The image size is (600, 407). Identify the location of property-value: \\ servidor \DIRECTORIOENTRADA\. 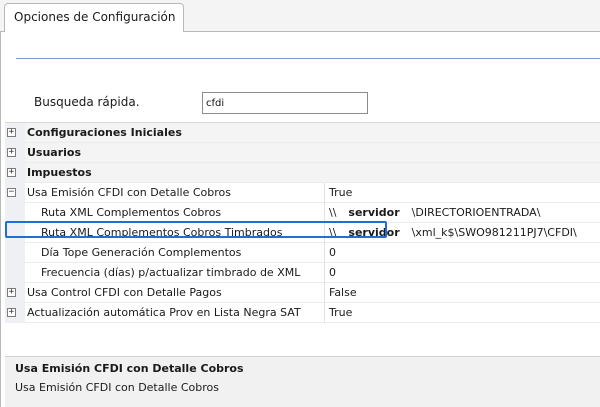
(434, 212).